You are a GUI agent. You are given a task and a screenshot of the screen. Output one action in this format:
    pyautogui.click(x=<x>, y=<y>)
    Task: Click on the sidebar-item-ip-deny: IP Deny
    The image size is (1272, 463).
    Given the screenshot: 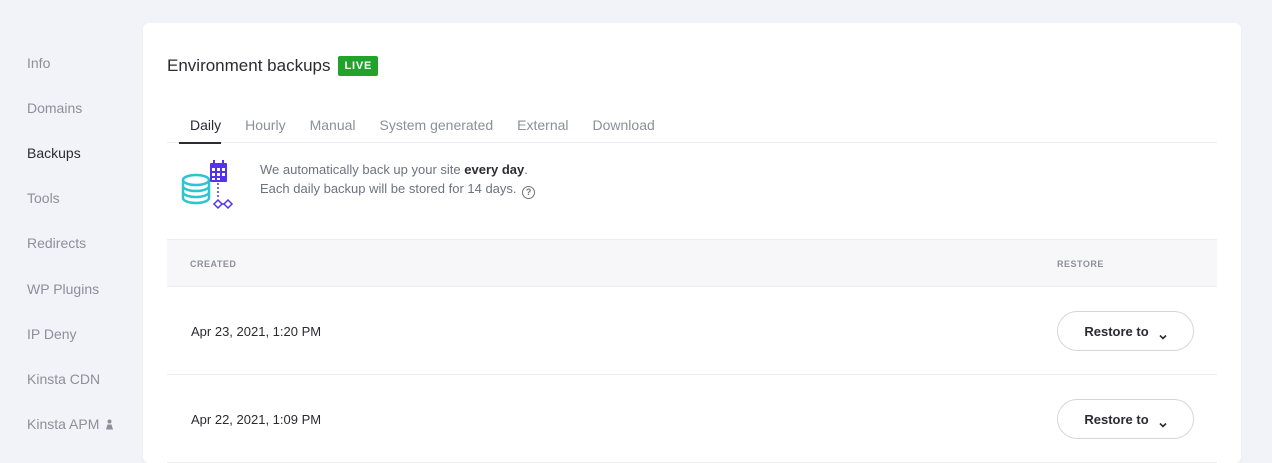 What is the action you would take?
    pyautogui.click(x=52, y=334)
    